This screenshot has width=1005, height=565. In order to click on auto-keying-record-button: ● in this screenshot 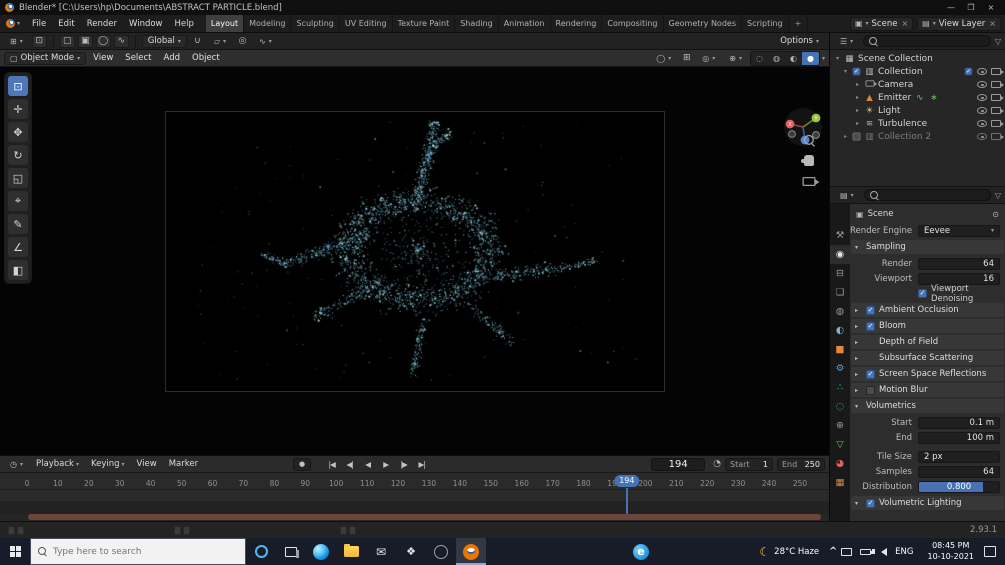, I will do `click(302, 464)`.